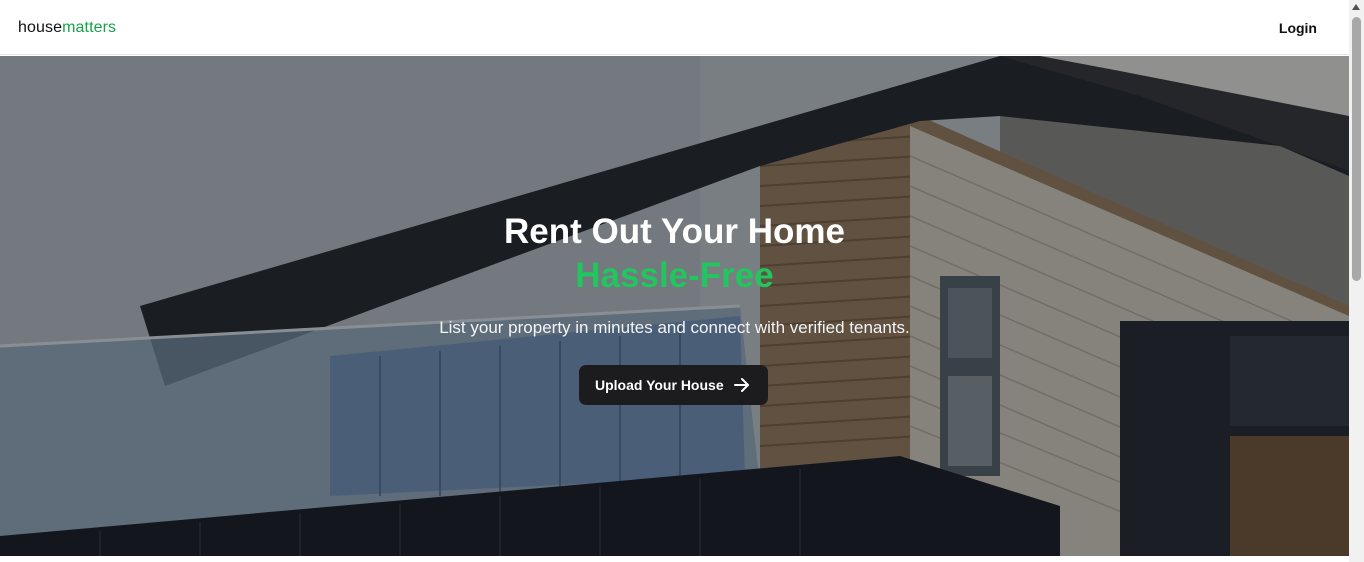 The image size is (1364, 562). Describe the element at coordinates (674, 27) in the screenshot. I see `navbar: housematters Login` at that location.